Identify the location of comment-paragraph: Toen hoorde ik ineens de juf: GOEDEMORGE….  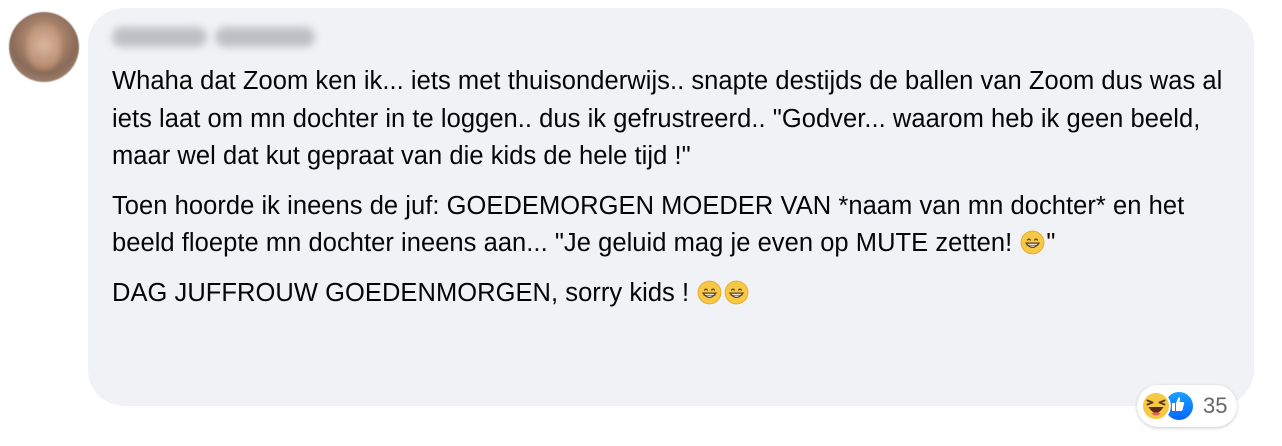
(648, 224).